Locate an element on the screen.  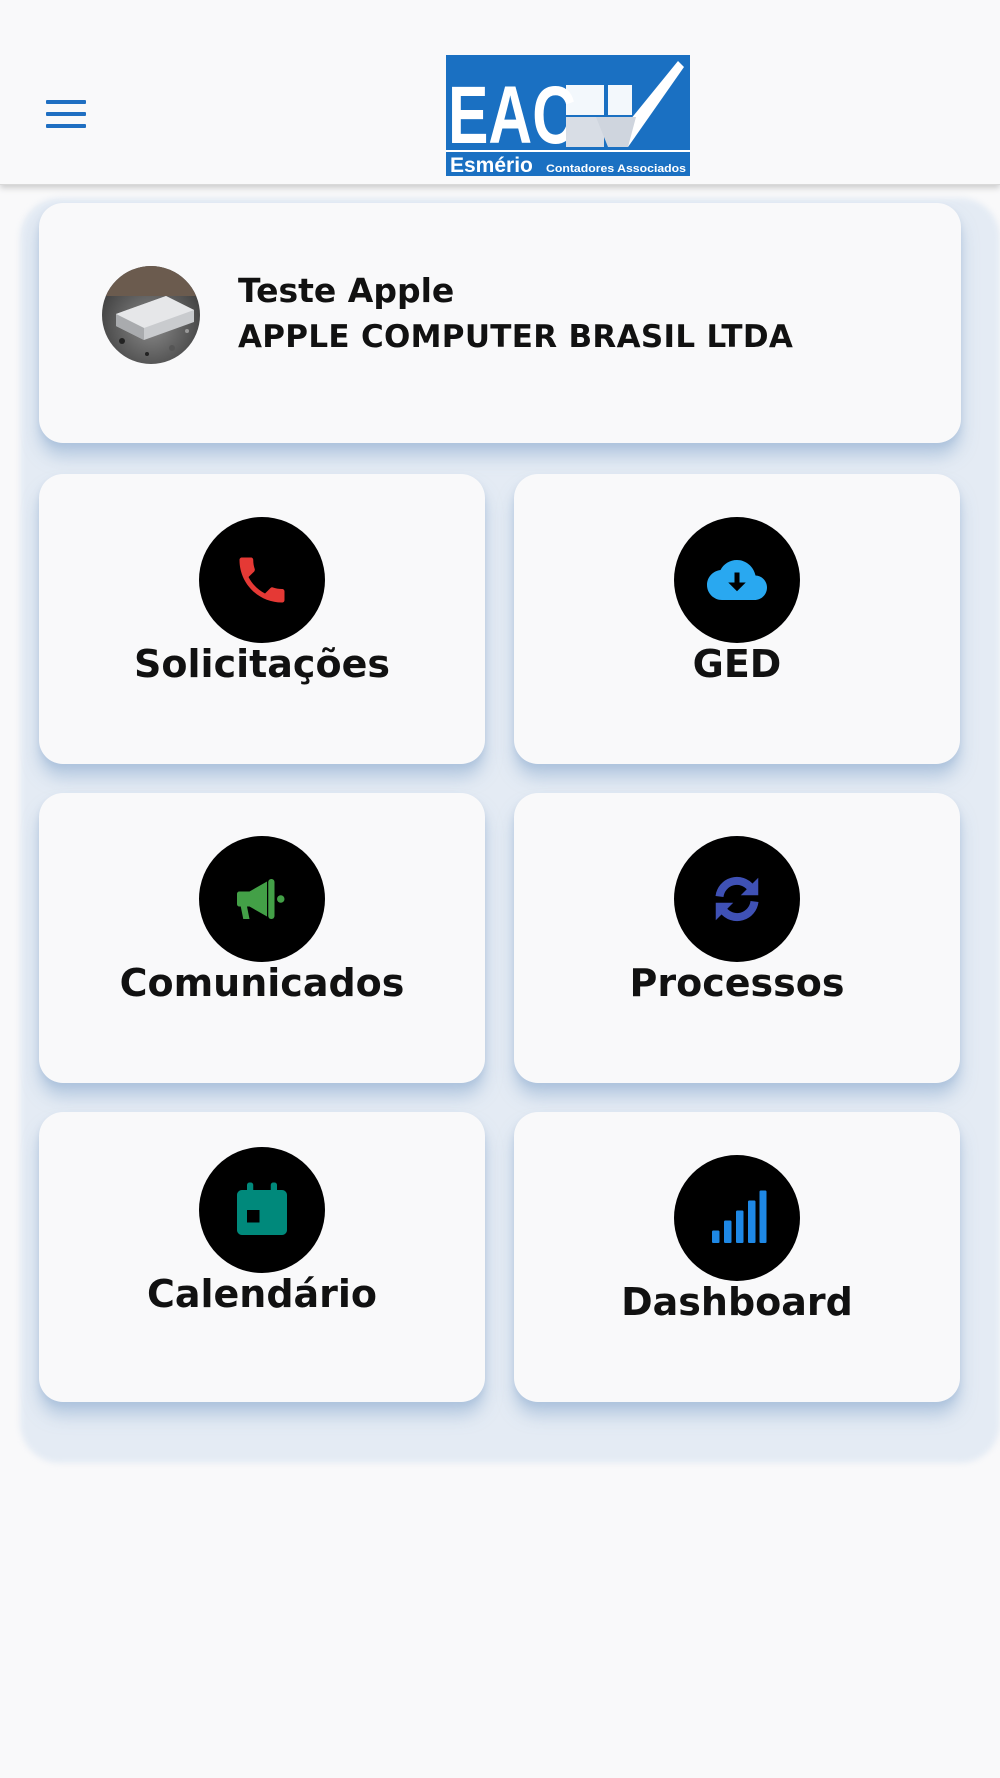
tile-comunicados: Comunicados is located at coordinates (262, 938).